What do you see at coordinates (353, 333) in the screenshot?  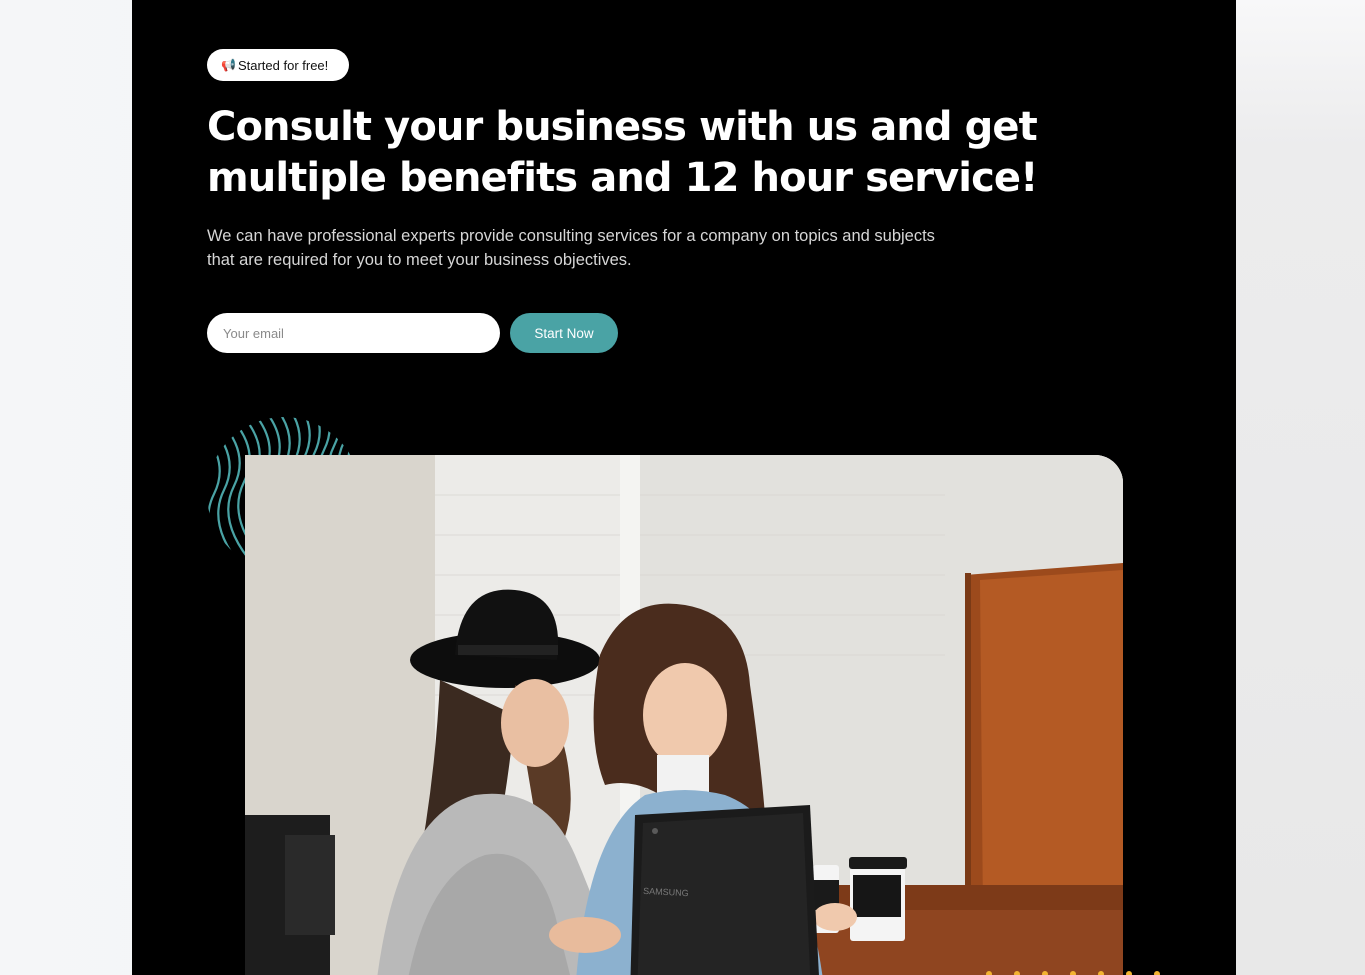 I see `email-input` at bounding box center [353, 333].